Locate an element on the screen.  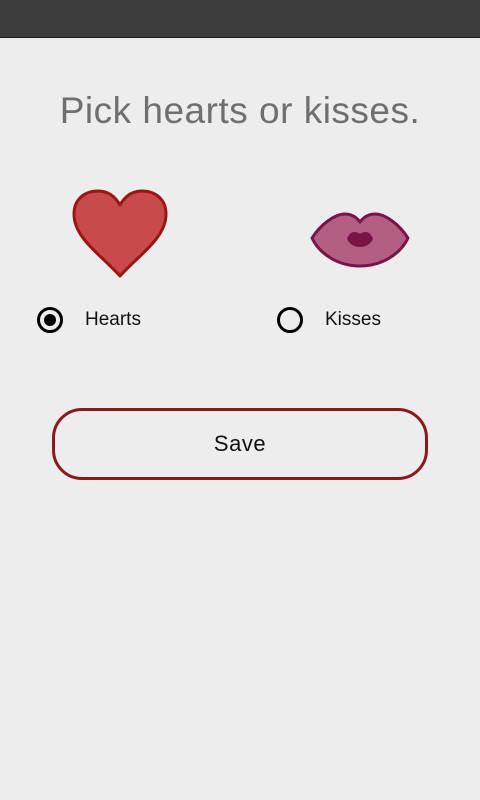
kisses-label: Kisses is located at coordinates (353, 319).